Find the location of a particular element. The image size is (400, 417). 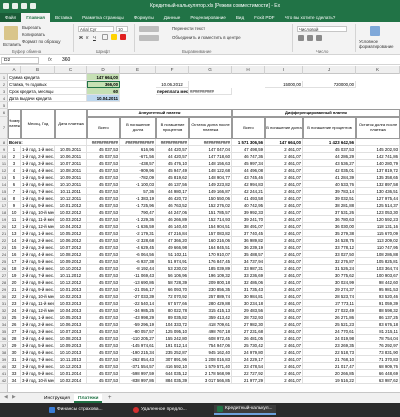

table-cell: 35 488,57 is located at coordinates (248, 254).